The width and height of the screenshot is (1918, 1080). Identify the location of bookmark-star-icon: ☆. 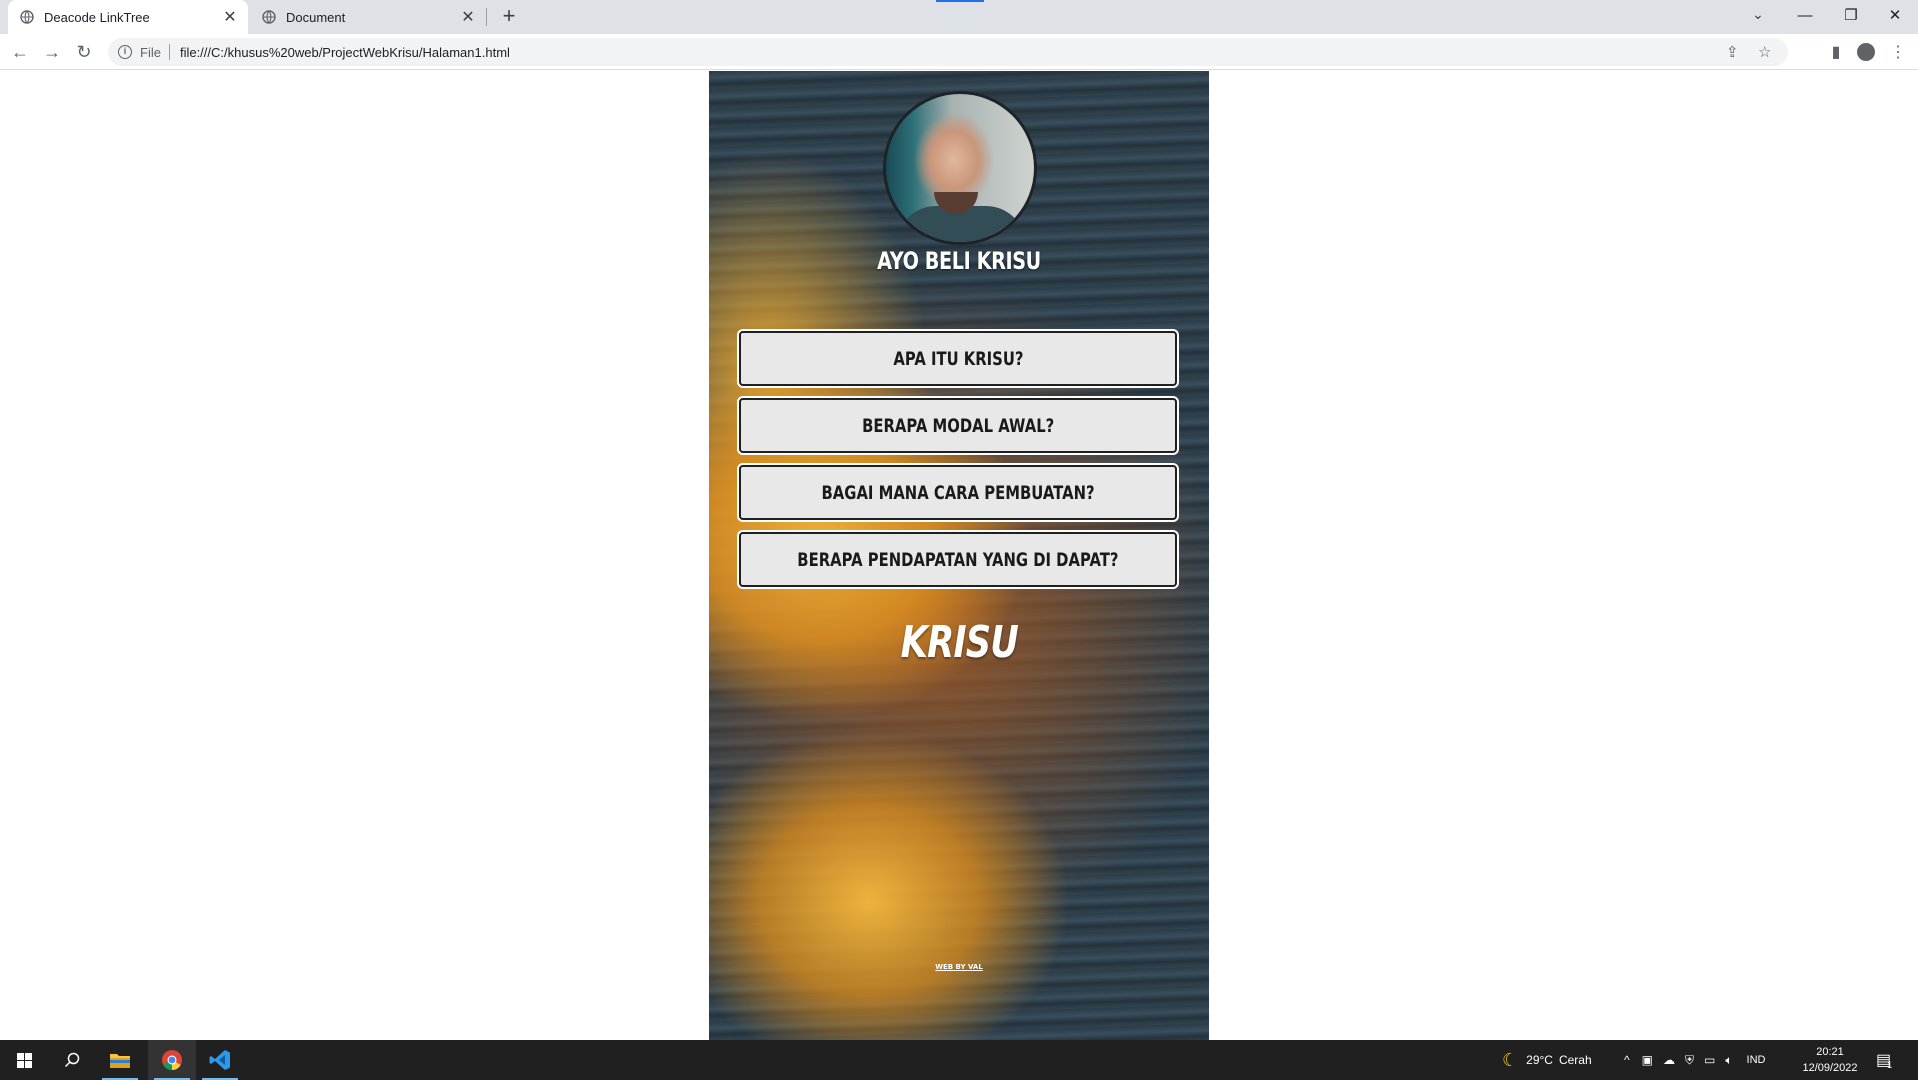
(1764, 52).